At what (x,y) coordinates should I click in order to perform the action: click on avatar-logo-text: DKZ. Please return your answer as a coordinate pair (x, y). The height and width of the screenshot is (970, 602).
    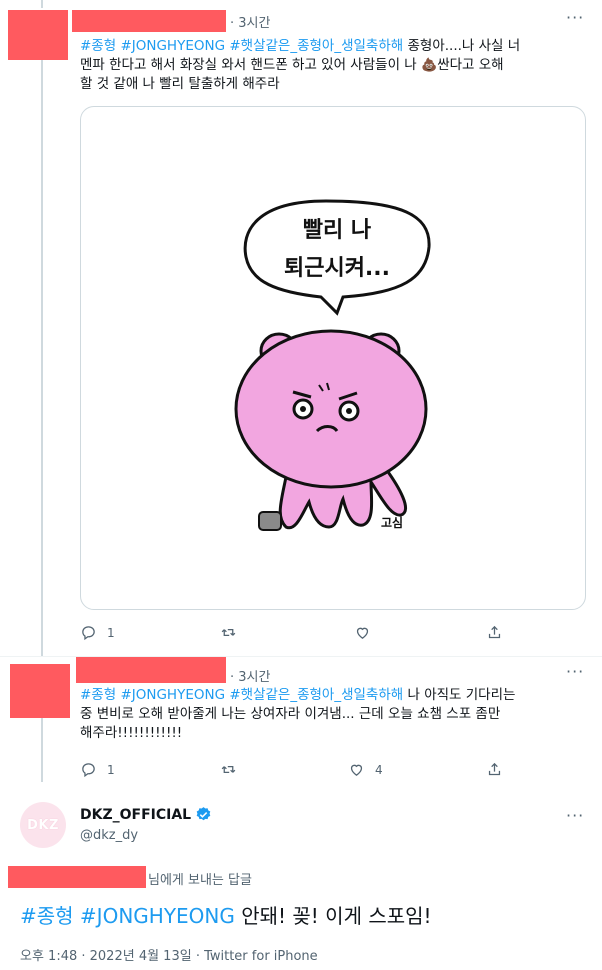
    Looking at the image, I should click on (43, 825).